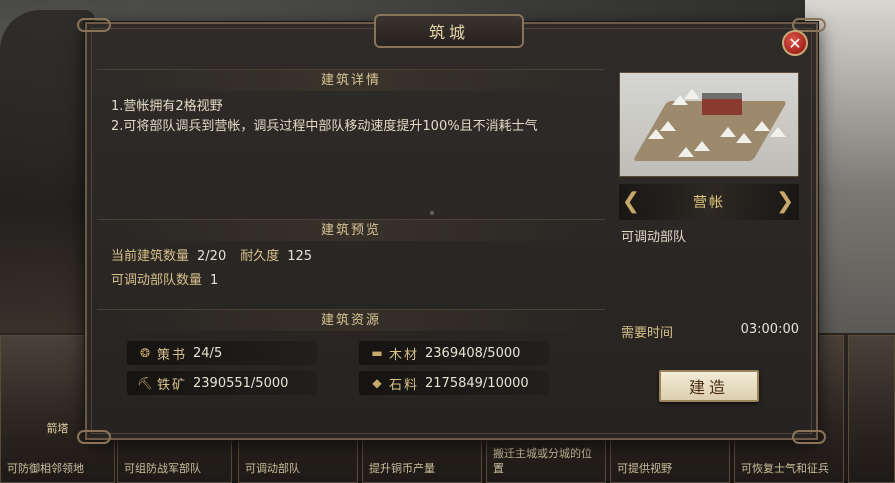 Image resolution: width=895 pixels, height=483 pixels. What do you see at coordinates (167, 106) in the screenshot?
I see `detail-line: 1.营帐拥有2格视野` at bounding box center [167, 106].